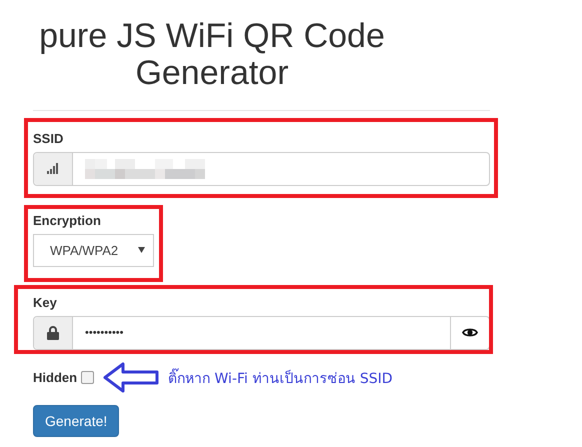 The width and height of the screenshot is (582, 447). What do you see at coordinates (53, 168) in the screenshot?
I see `signal-icon` at bounding box center [53, 168].